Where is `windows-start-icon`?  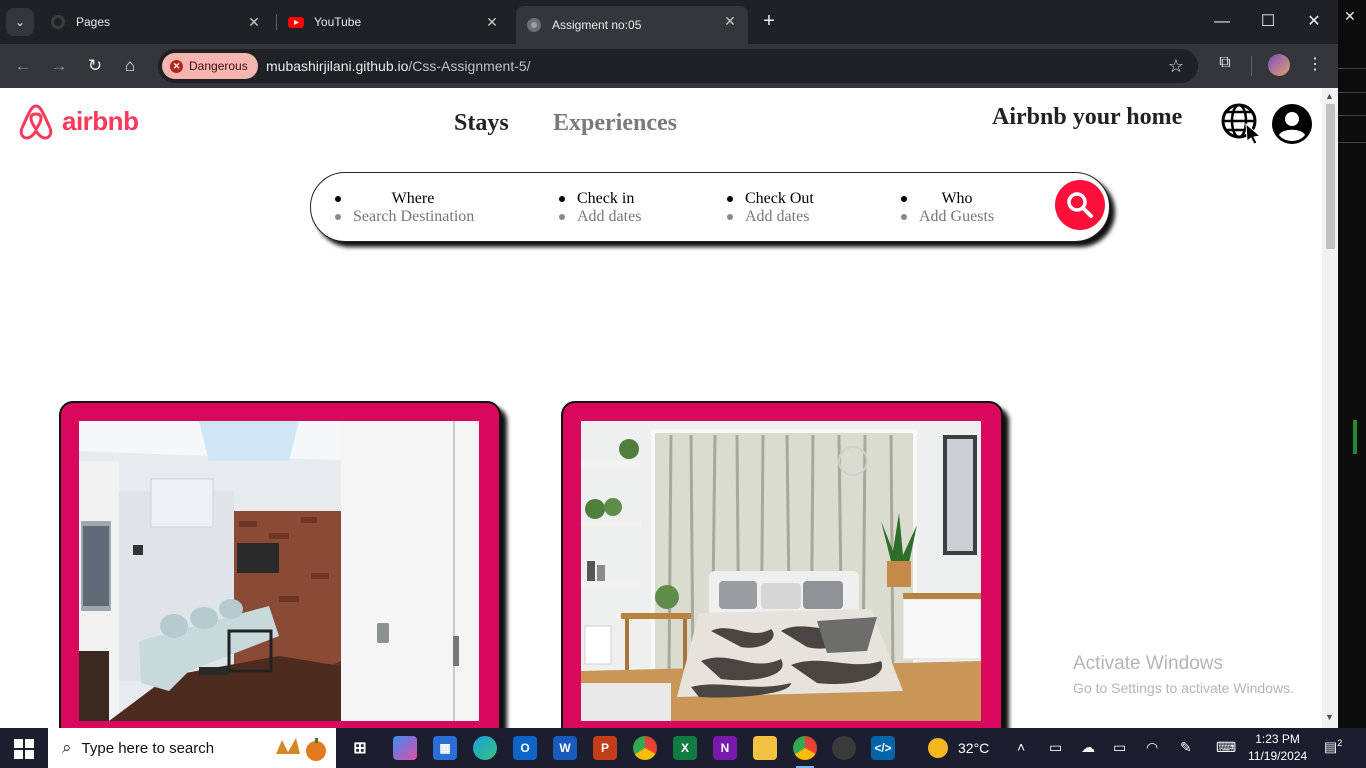
windows-start-icon is located at coordinates (24, 749).